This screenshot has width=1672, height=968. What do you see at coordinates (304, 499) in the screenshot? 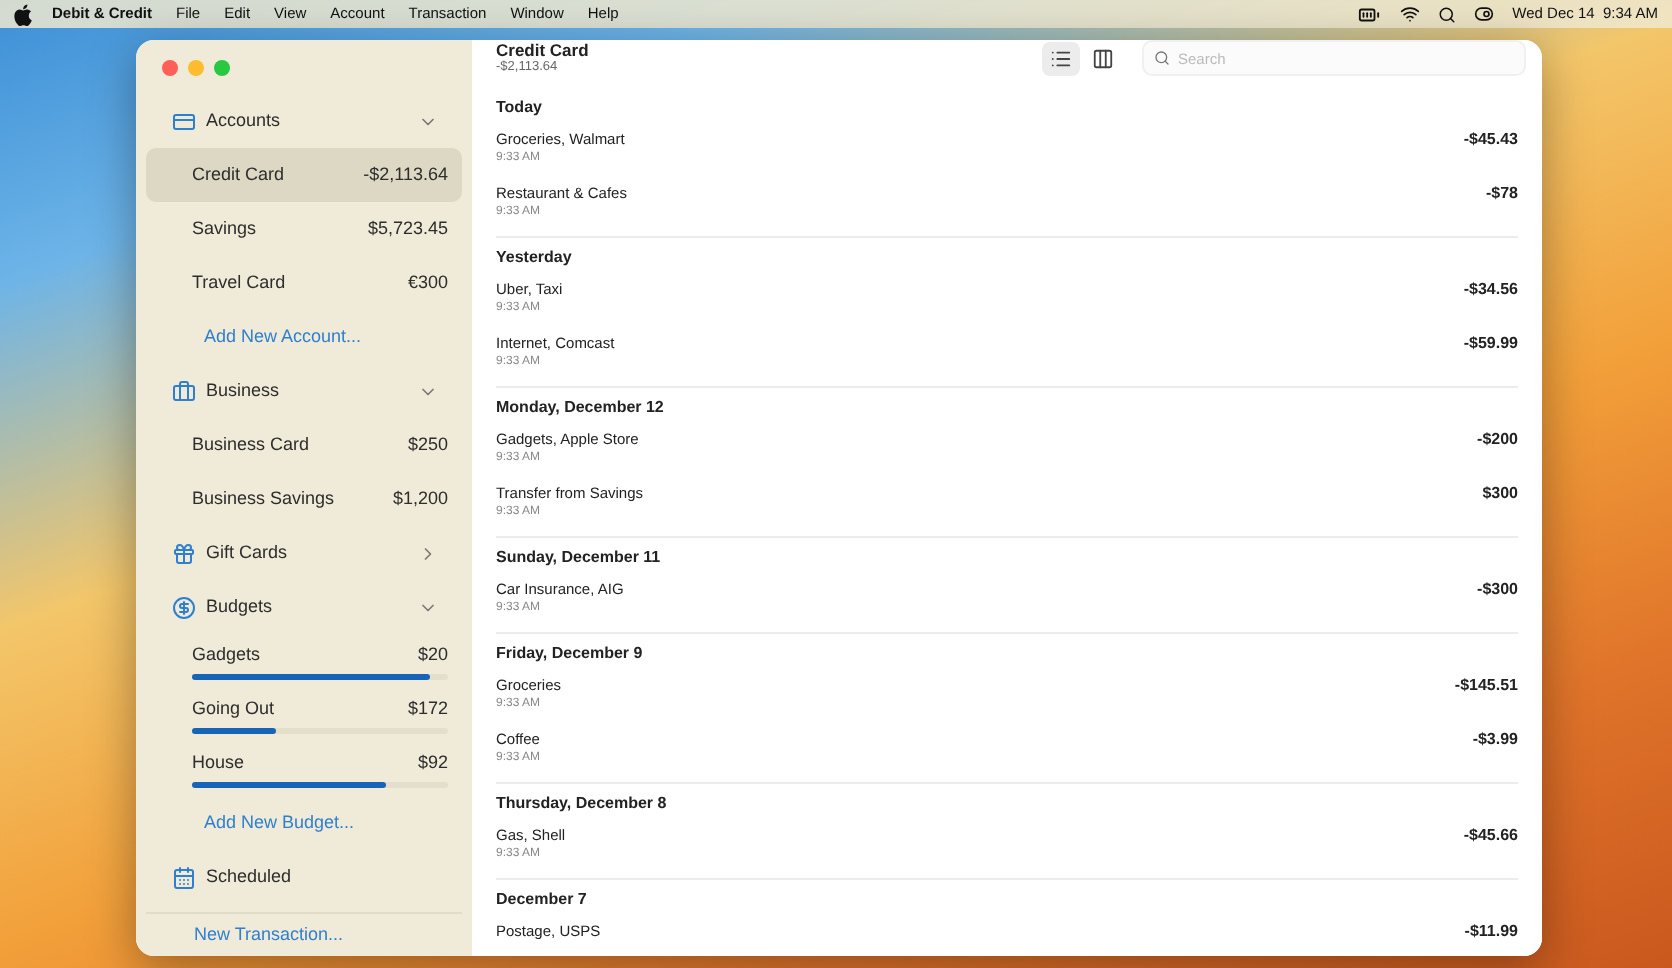
I see `sidebar-row: Business Savings $1,200` at bounding box center [304, 499].